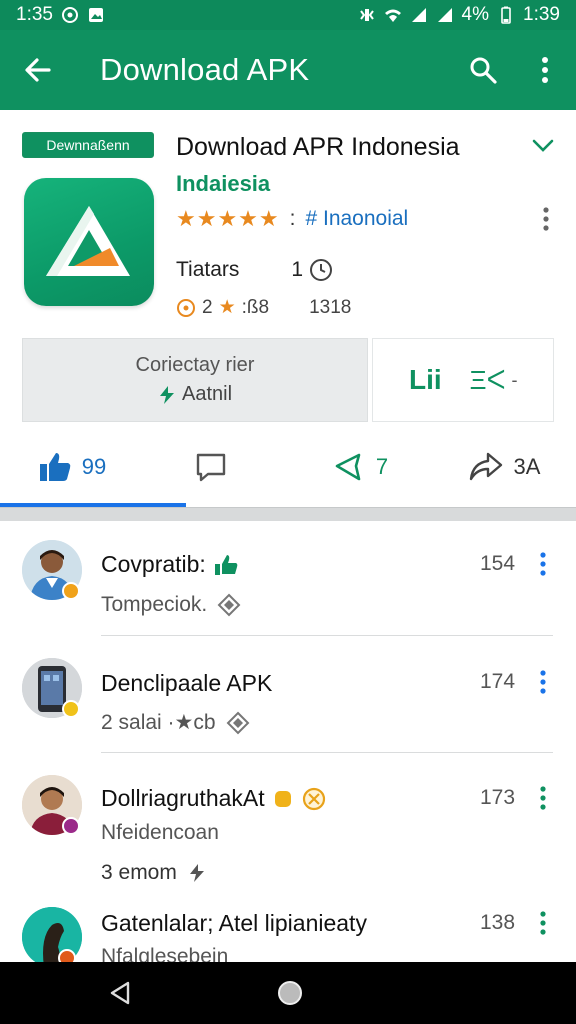 Image resolution: width=576 pixels, height=1024 pixels. Describe the element at coordinates (195, 365) in the screenshot. I see `action-line-1: Coriectay rier` at that location.